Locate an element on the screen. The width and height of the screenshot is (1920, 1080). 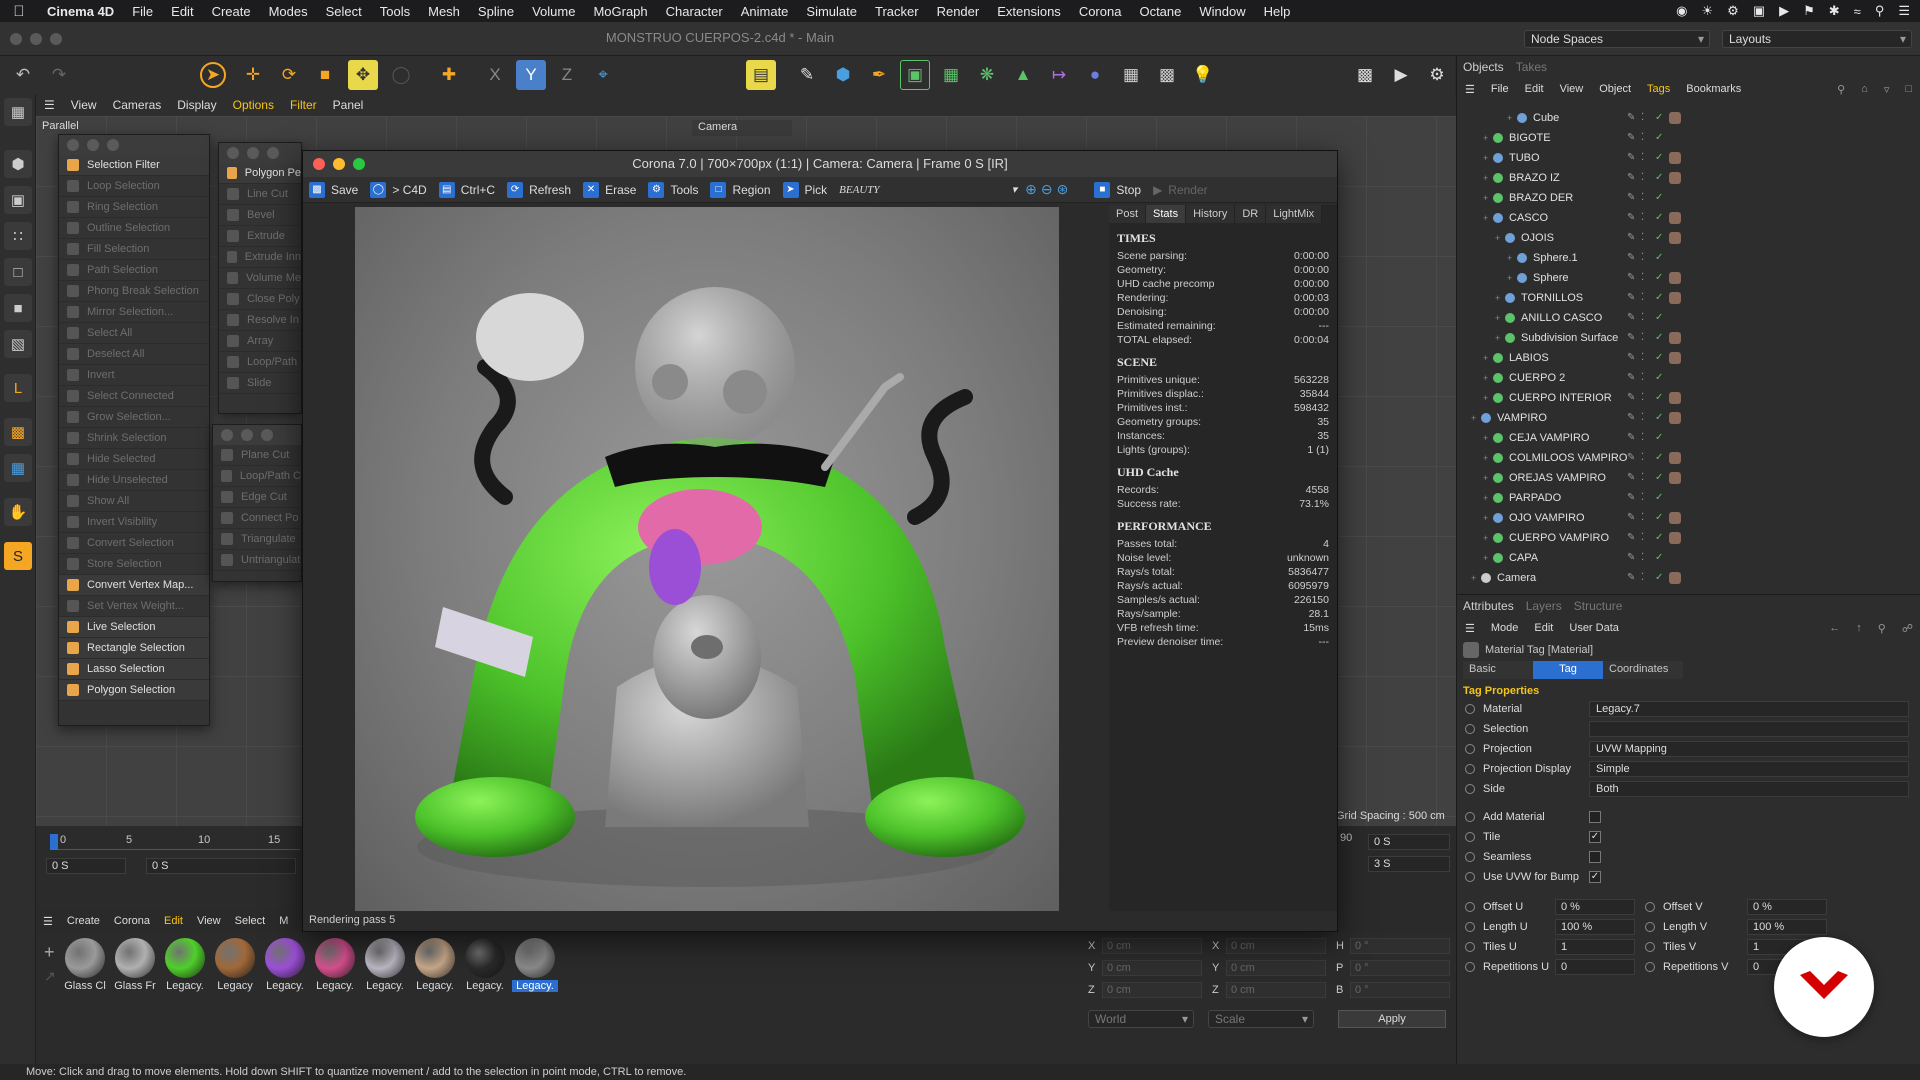
objects-menu-edit: Edit is located at coordinates (1534, 89).